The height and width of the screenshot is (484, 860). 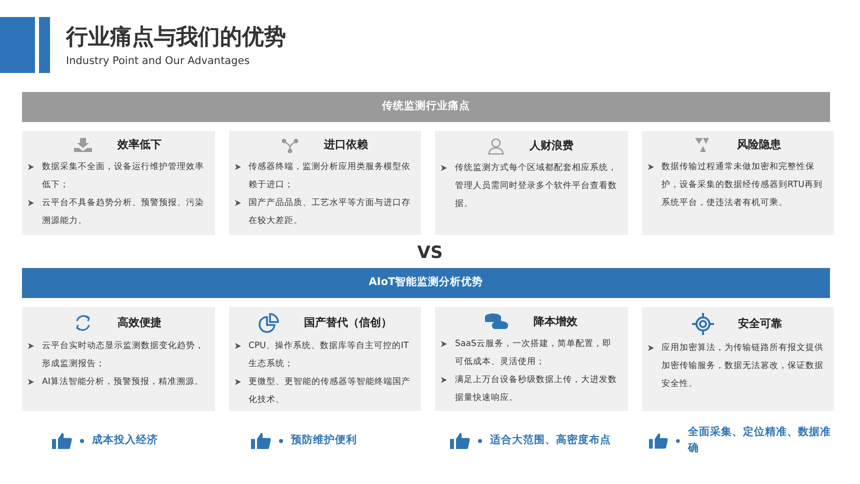 I want to click on card-title: 进口依赖, so click(x=346, y=145).